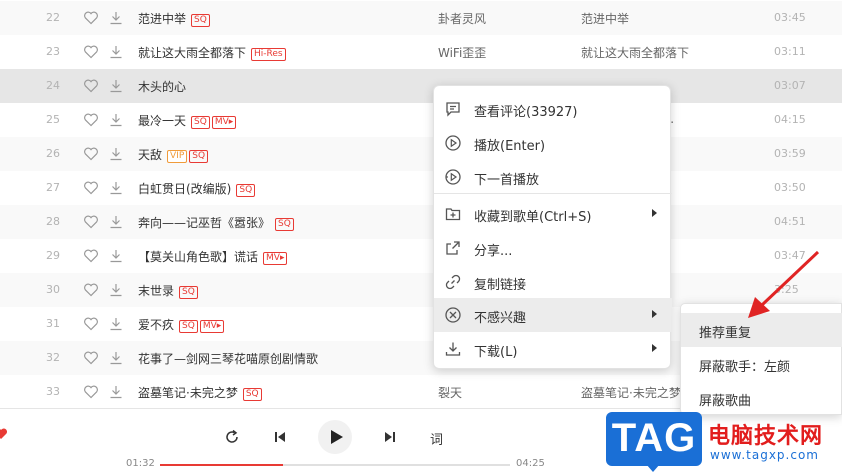 The height and width of the screenshot is (472, 842). Describe the element at coordinates (553, 315) in the screenshot. I see `menu-item-not-interested: 不感兴趣` at that location.